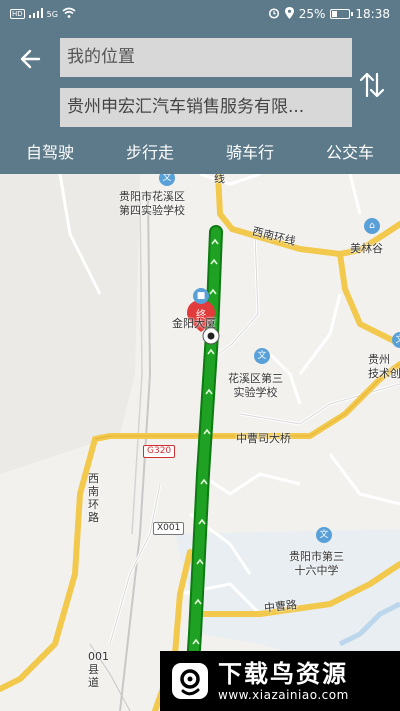  Describe the element at coordinates (274, 14) in the screenshot. I see `alarm-icon` at that location.